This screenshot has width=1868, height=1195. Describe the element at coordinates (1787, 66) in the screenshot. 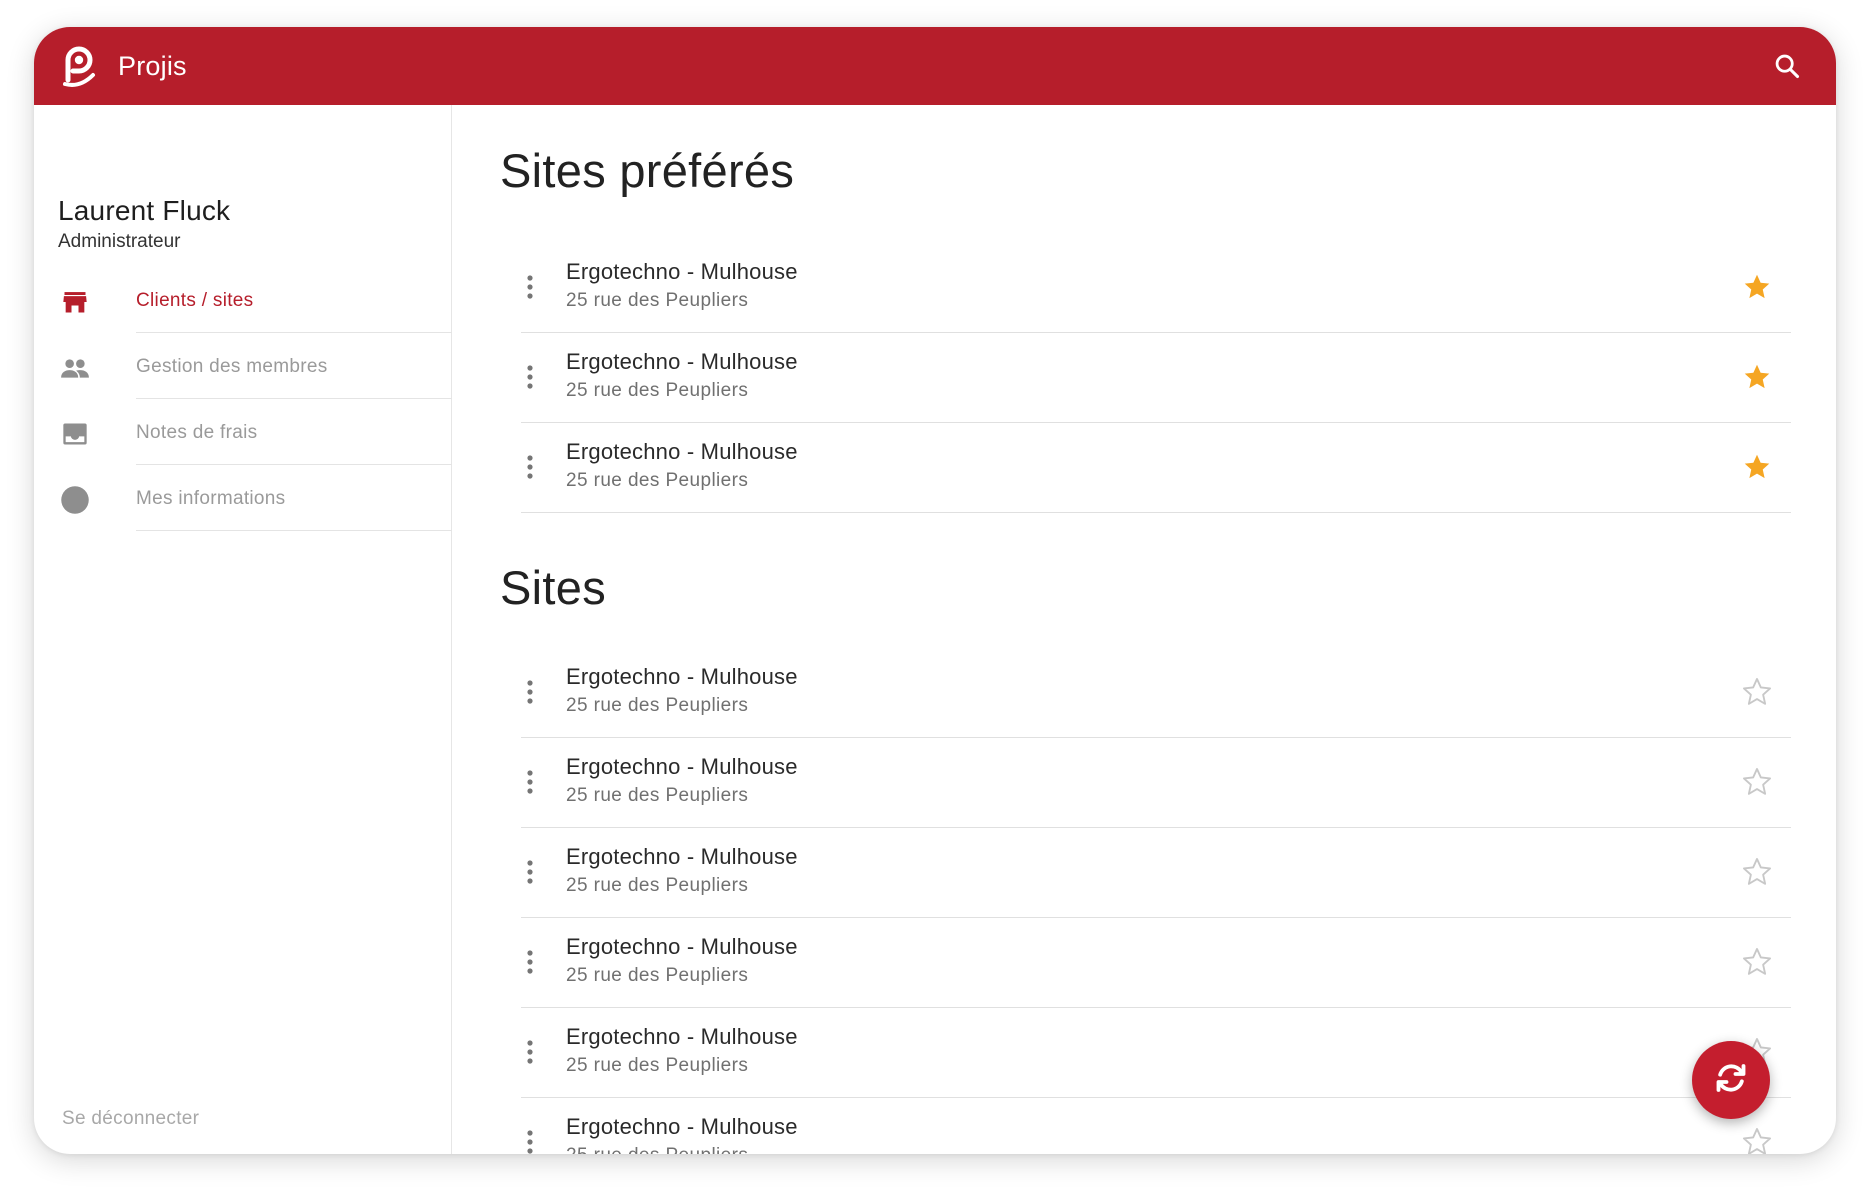

I see `search-icon` at that location.